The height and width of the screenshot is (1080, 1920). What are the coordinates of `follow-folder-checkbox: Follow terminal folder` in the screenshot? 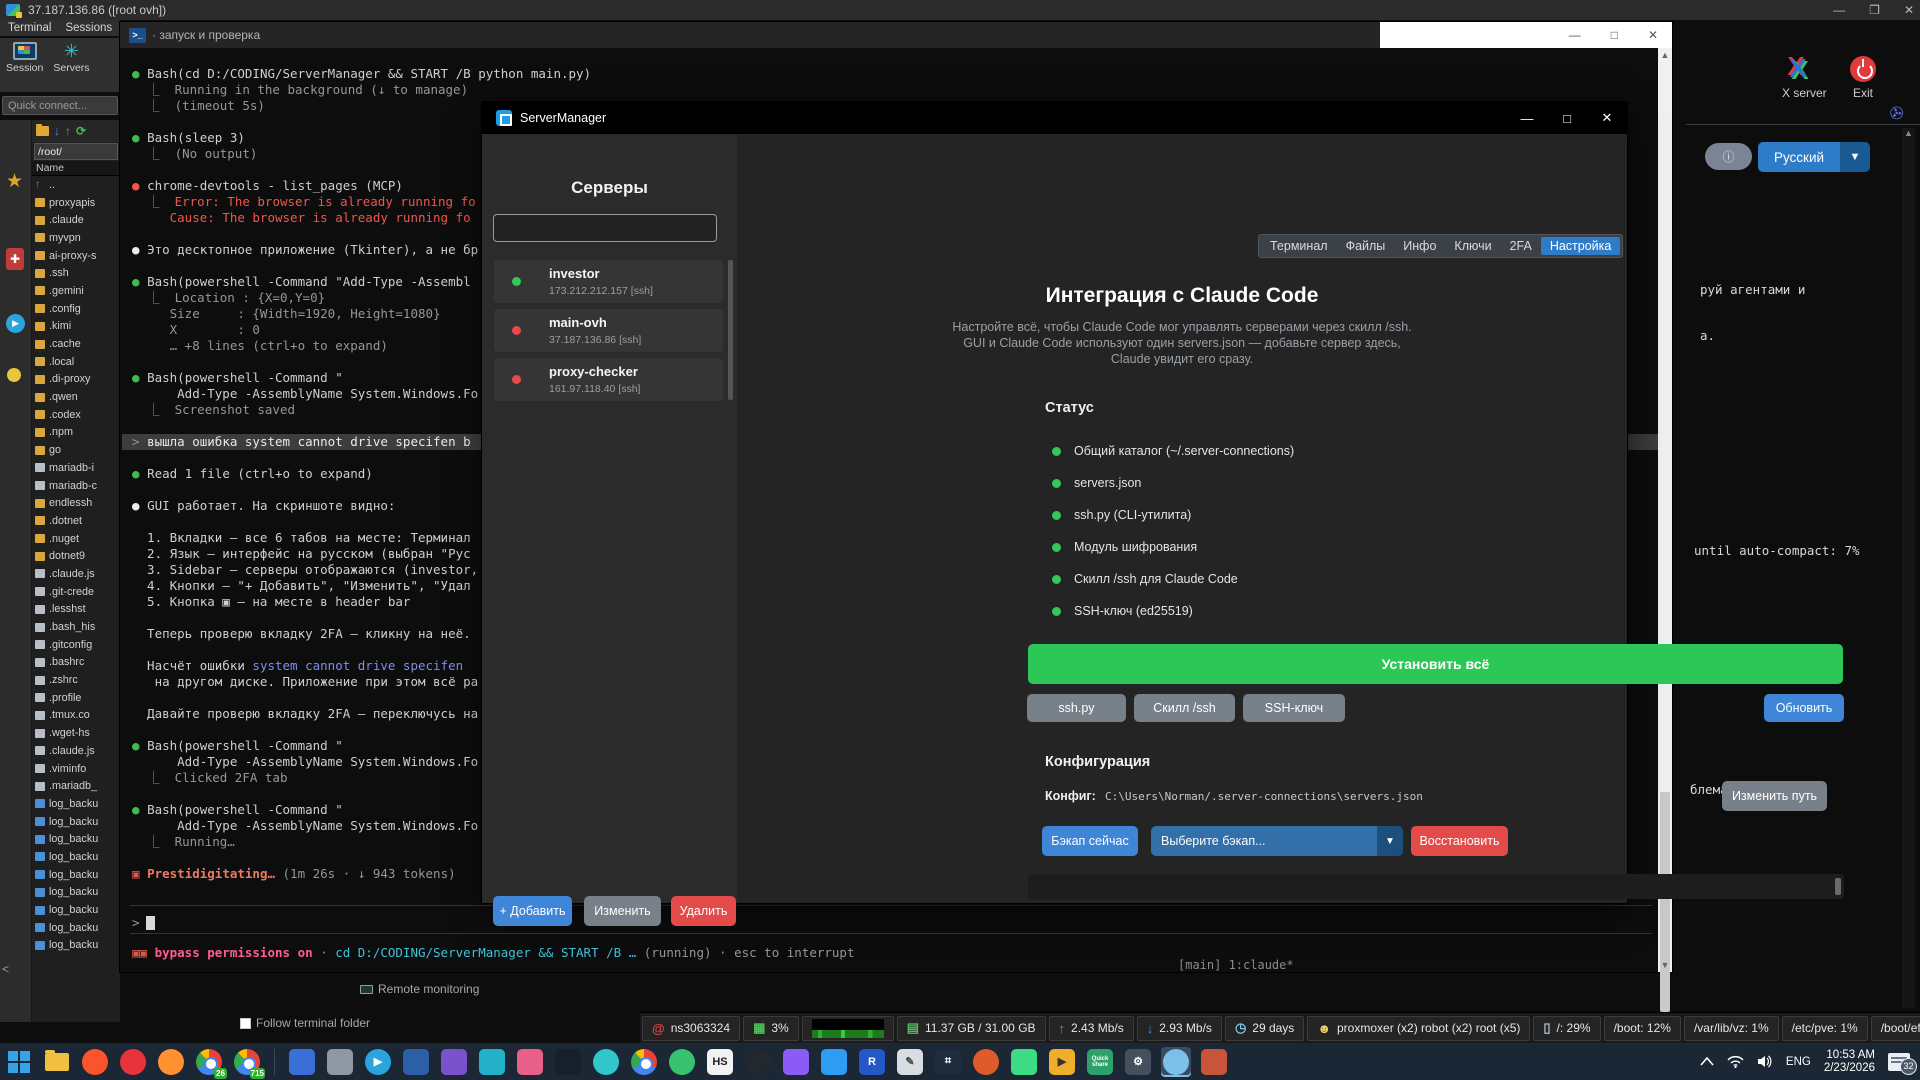 It's located at (305, 1023).